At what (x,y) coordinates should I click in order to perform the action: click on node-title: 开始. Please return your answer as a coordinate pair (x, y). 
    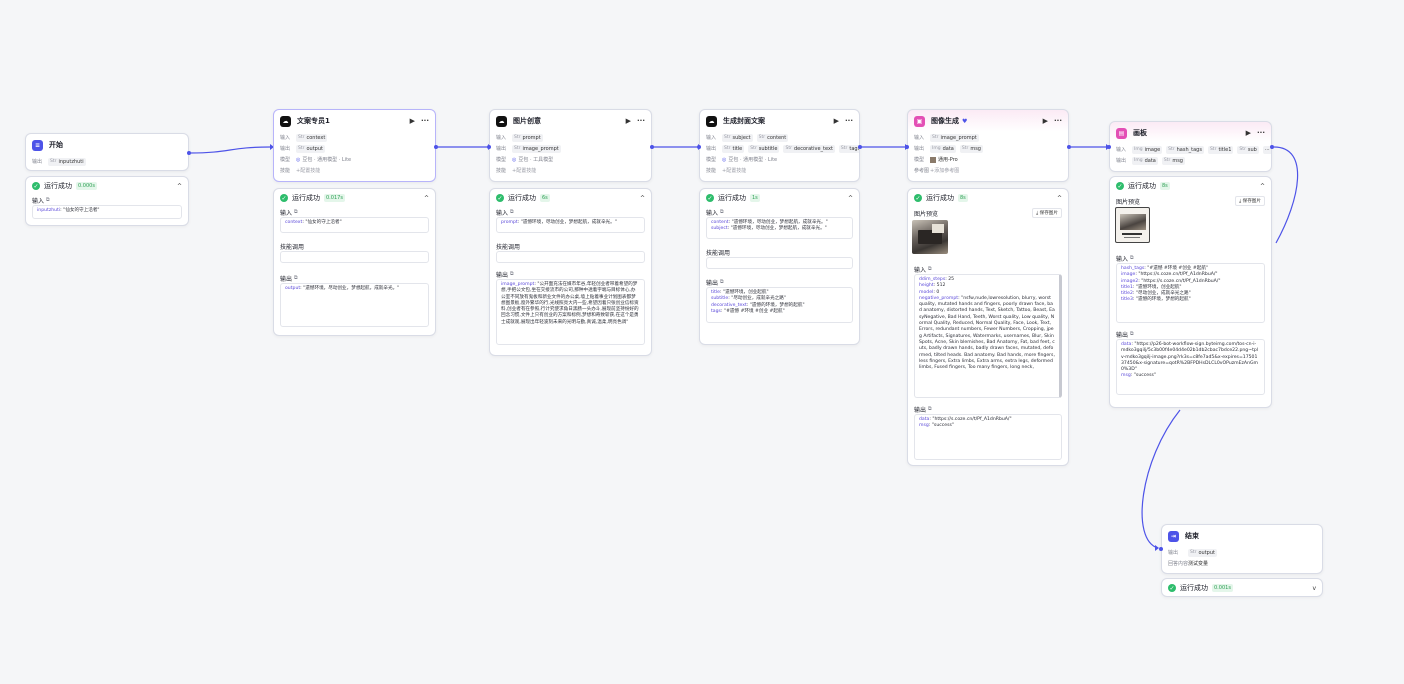
    Looking at the image, I should click on (56, 145).